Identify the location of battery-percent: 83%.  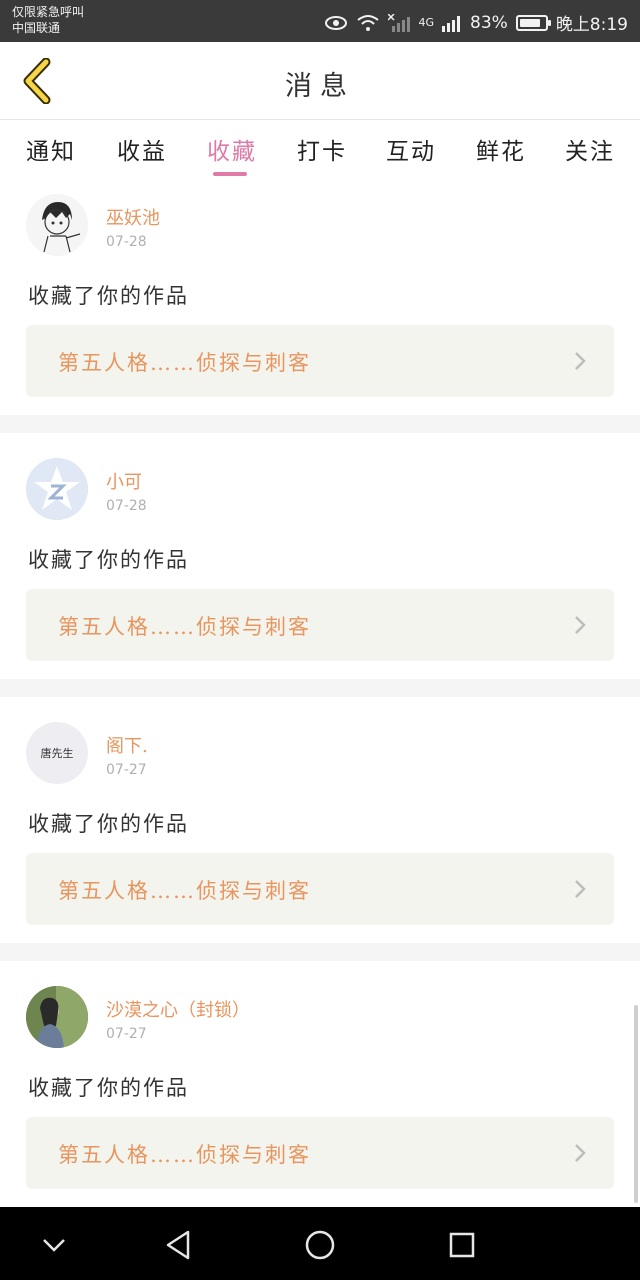
(489, 22).